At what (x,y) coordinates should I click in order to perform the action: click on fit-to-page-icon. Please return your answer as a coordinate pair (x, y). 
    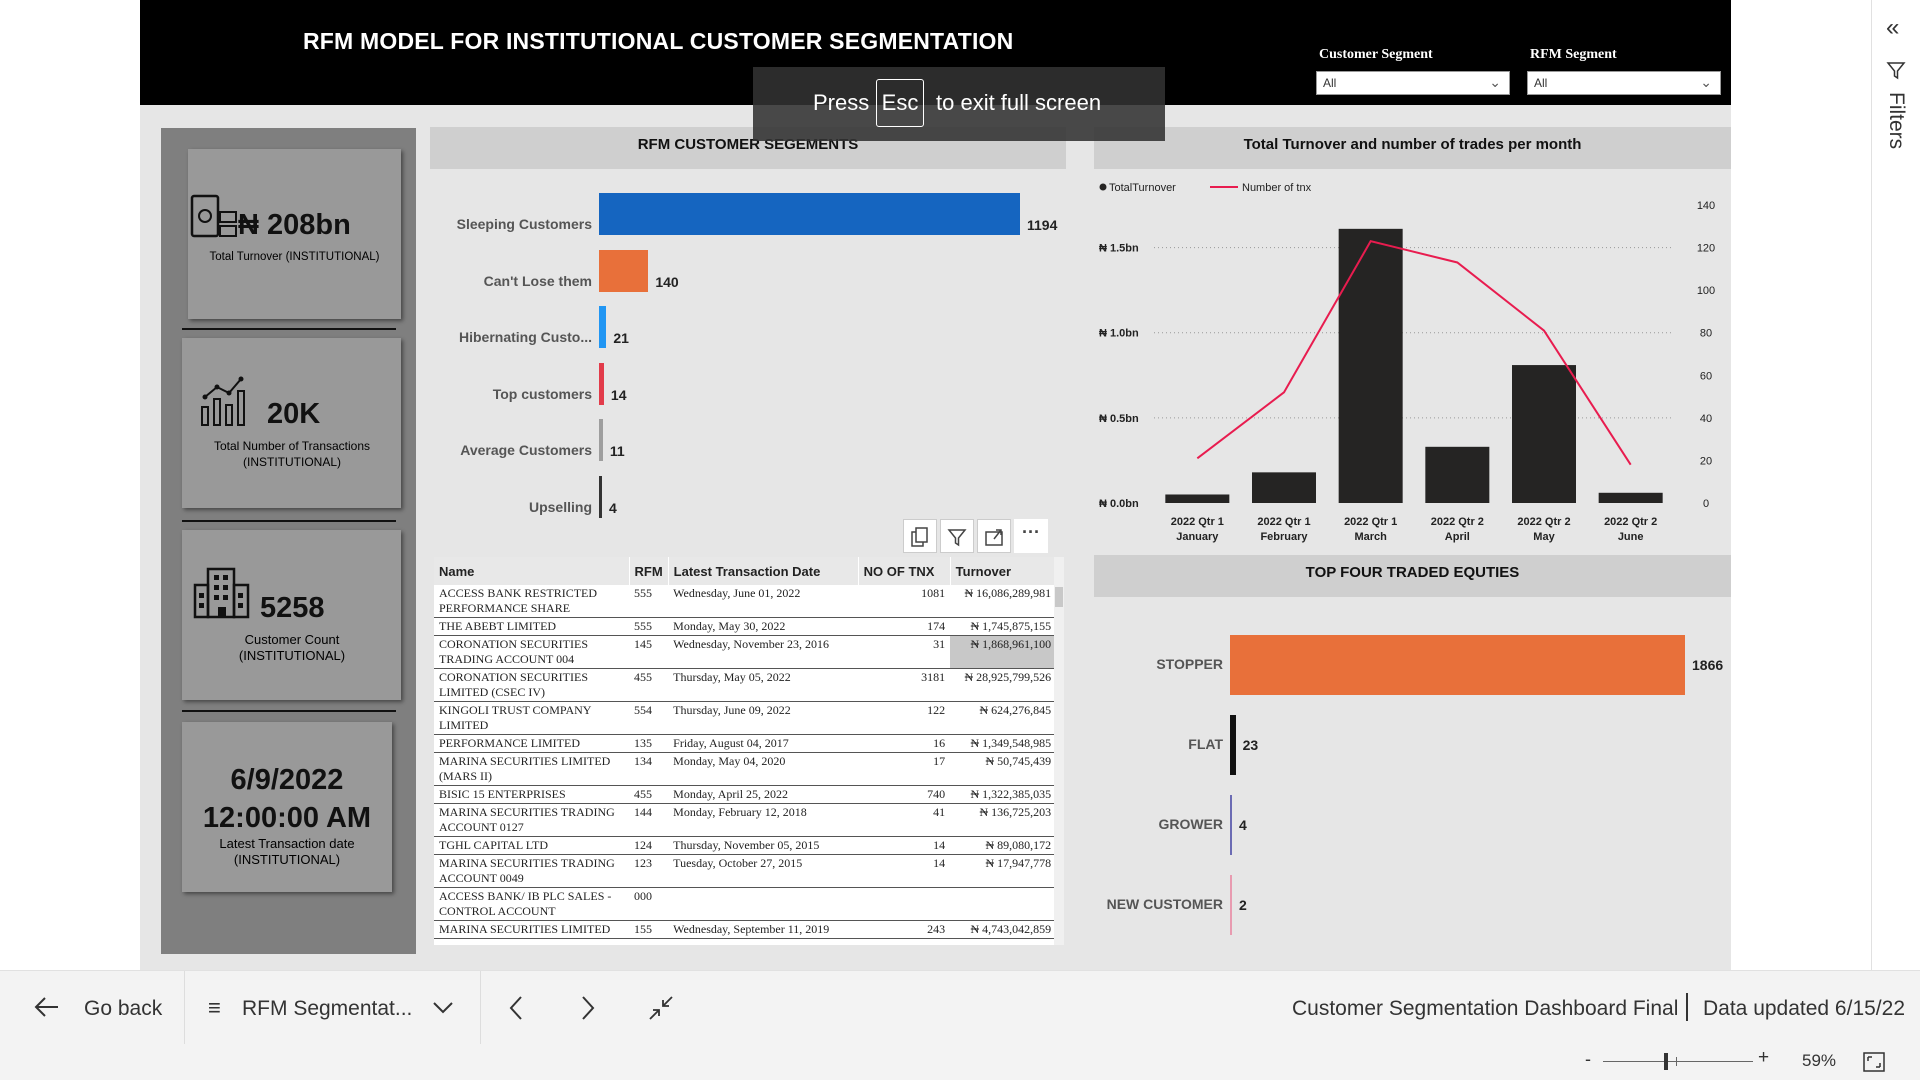
    Looking at the image, I should click on (1874, 1062).